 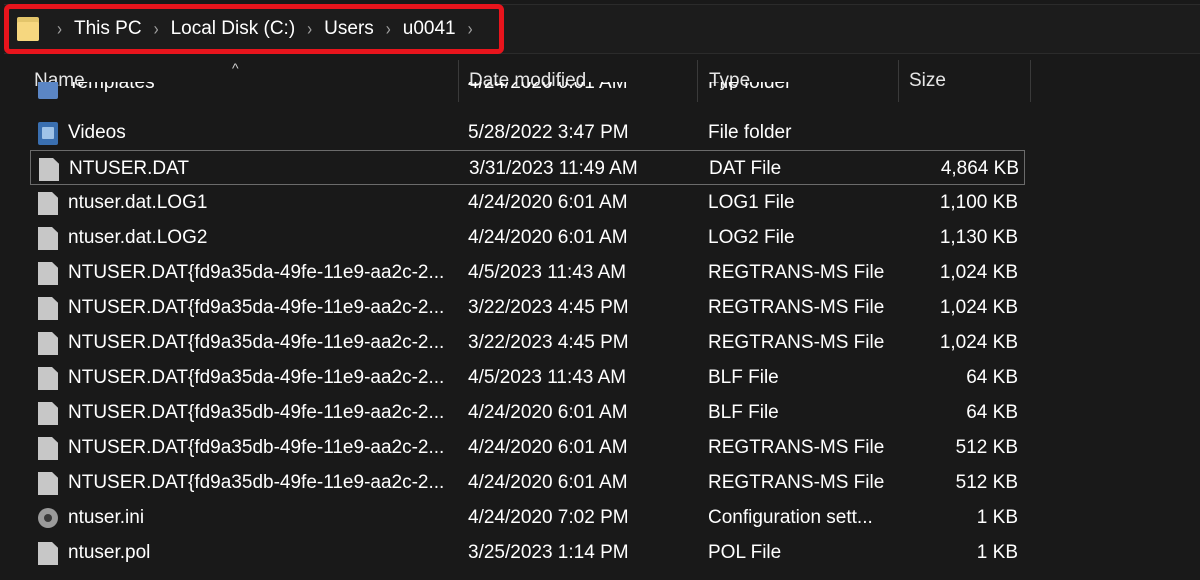 I want to click on file-name: Templates, so click(x=111, y=87).